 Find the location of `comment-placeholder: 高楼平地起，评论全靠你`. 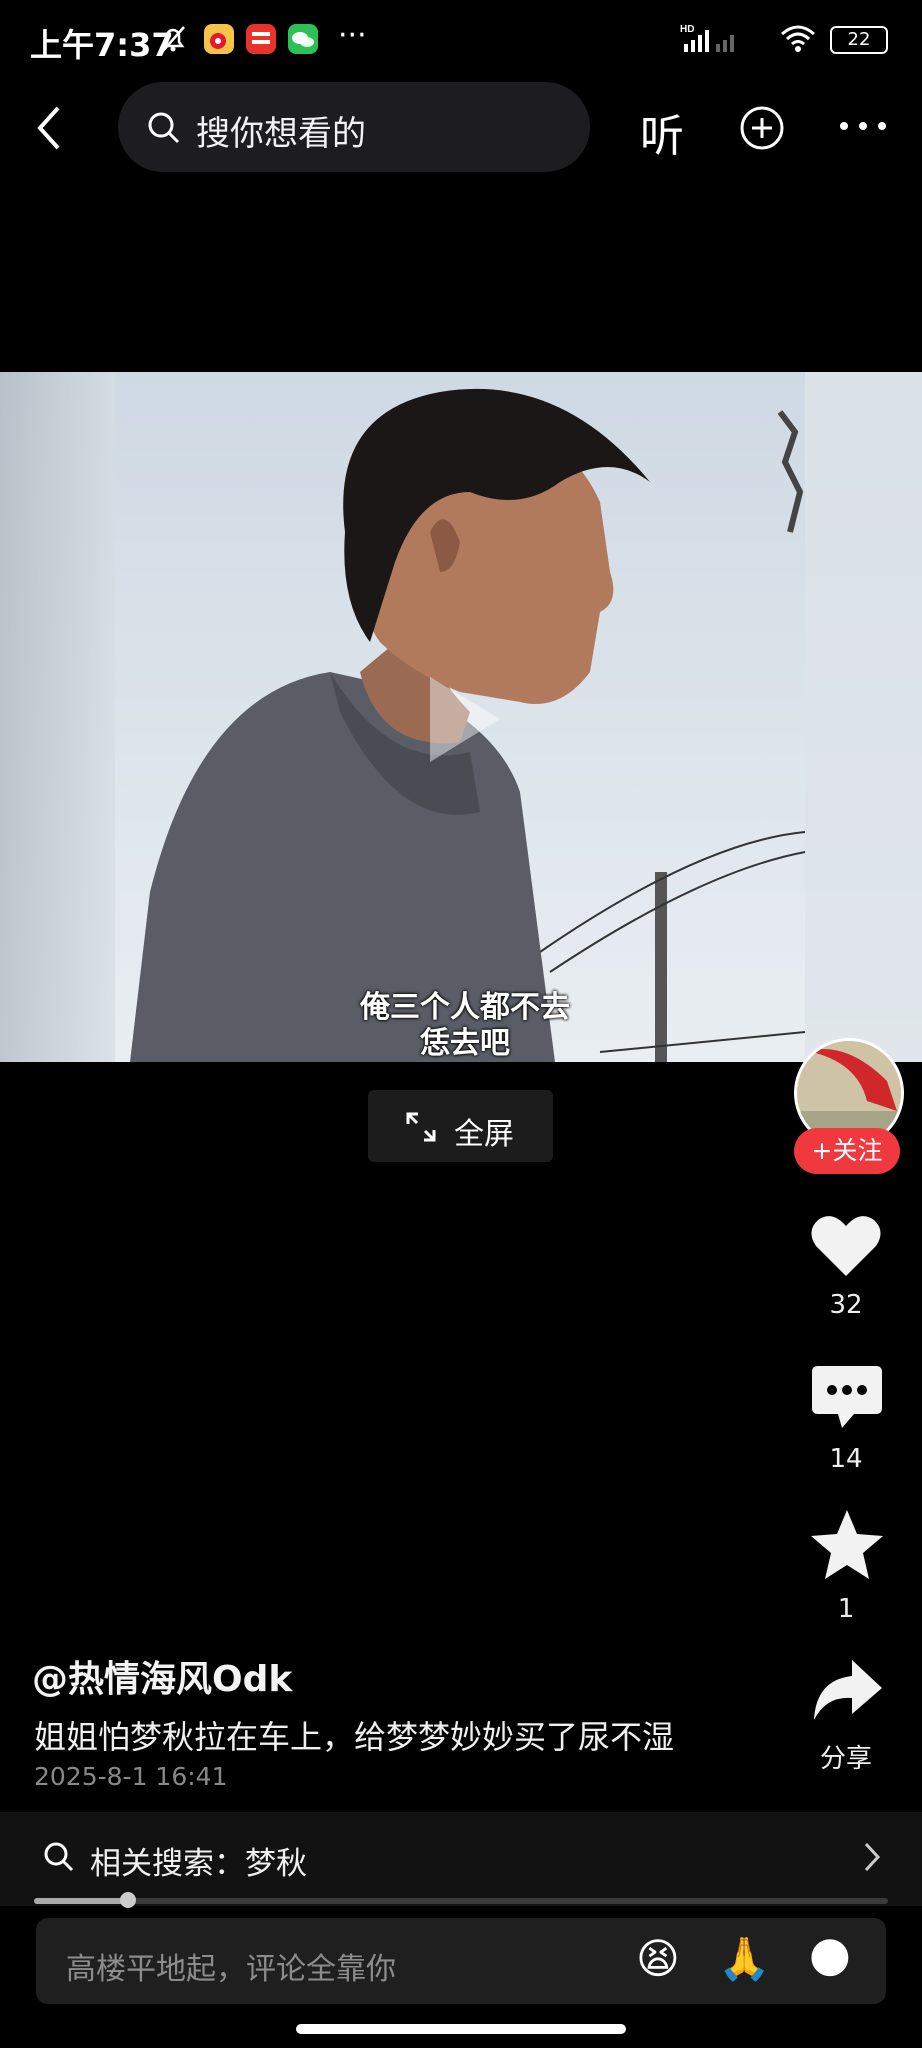

comment-placeholder: 高楼平地起，评论全靠你 is located at coordinates (231, 1969).